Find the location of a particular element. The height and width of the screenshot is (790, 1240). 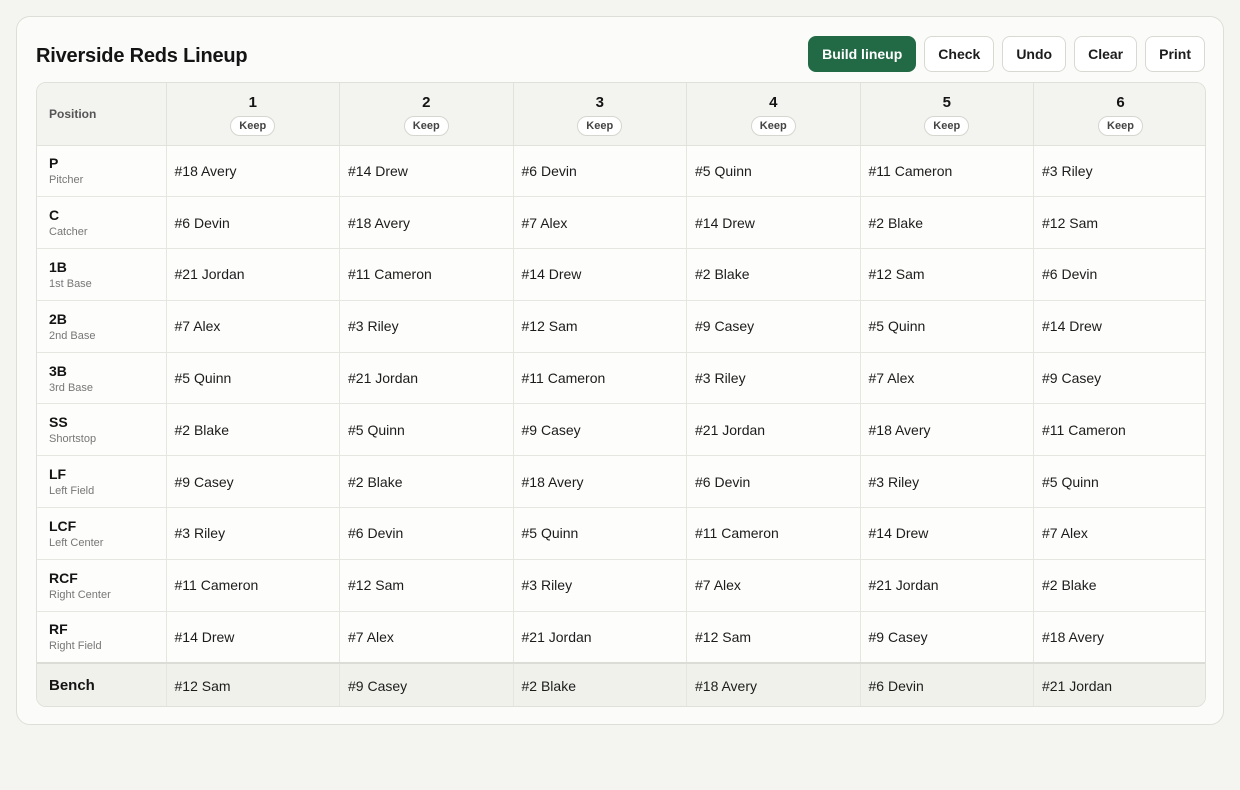

position-code: SS is located at coordinates (58, 422).